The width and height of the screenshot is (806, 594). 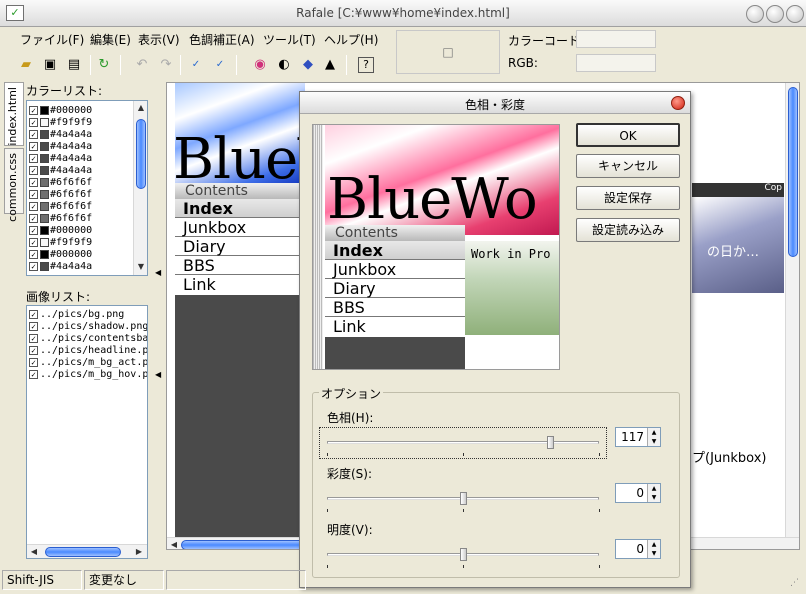 I want to click on menu-color-adjust: 色調補正(A), so click(x=222, y=39).